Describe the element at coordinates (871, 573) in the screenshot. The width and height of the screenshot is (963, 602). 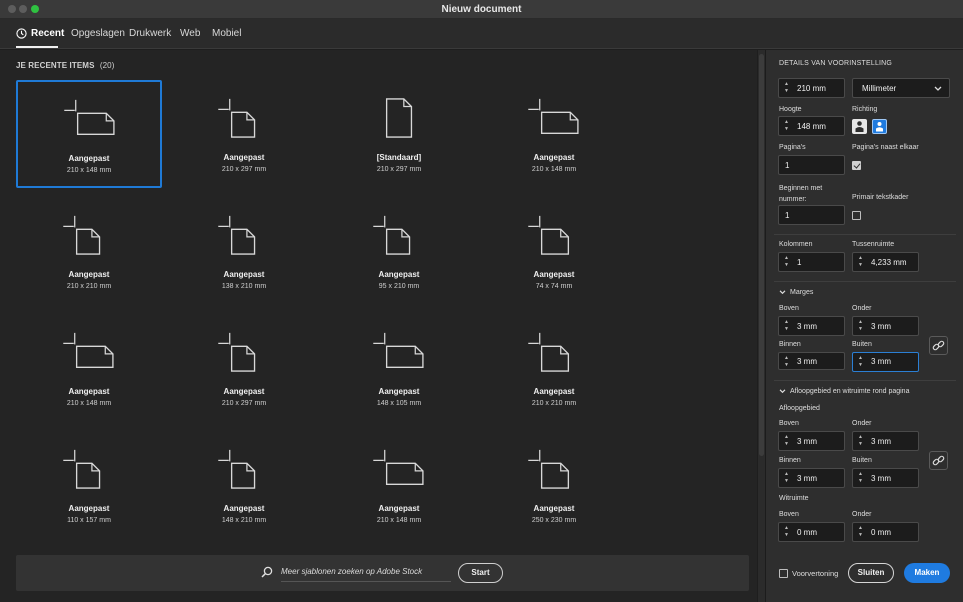
I see `close-button: Sluiten` at that location.